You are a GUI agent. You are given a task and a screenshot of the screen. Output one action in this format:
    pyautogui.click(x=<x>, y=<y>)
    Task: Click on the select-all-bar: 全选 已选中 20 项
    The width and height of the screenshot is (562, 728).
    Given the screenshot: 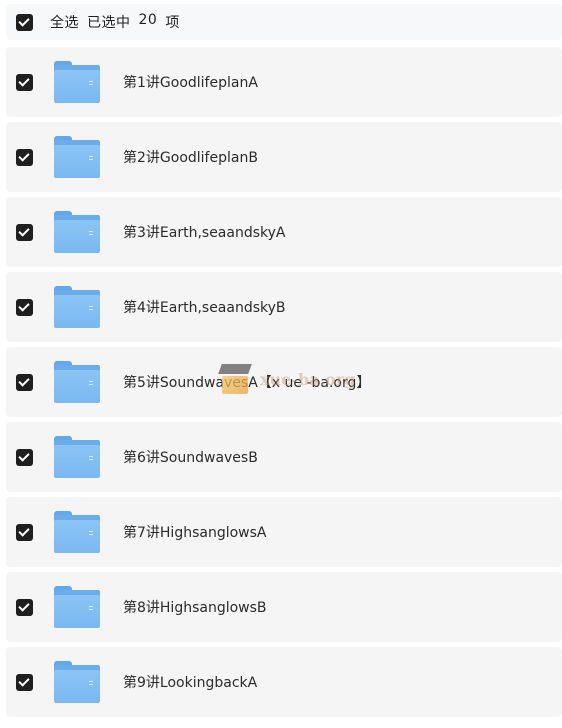 What is the action you would take?
    pyautogui.click(x=284, y=22)
    